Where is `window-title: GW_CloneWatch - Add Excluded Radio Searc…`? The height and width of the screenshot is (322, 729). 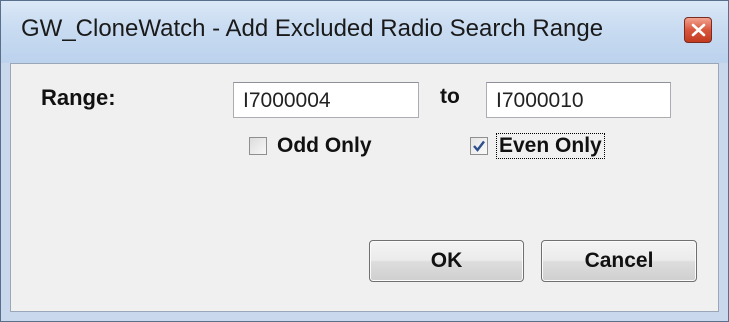
window-title: GW_CloneWatch - Add Excluded Radio Searc… is located at coordinates (312, 28).